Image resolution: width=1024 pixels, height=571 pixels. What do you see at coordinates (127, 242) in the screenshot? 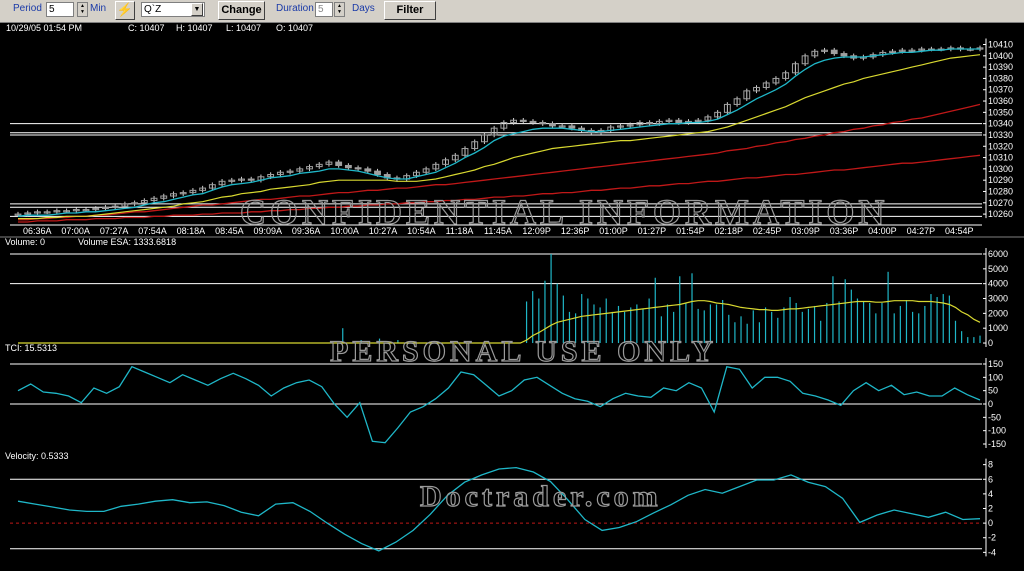
I see `volume-esa-label: Volume ESA: 1333.6818` at bounding box center [127, 242].